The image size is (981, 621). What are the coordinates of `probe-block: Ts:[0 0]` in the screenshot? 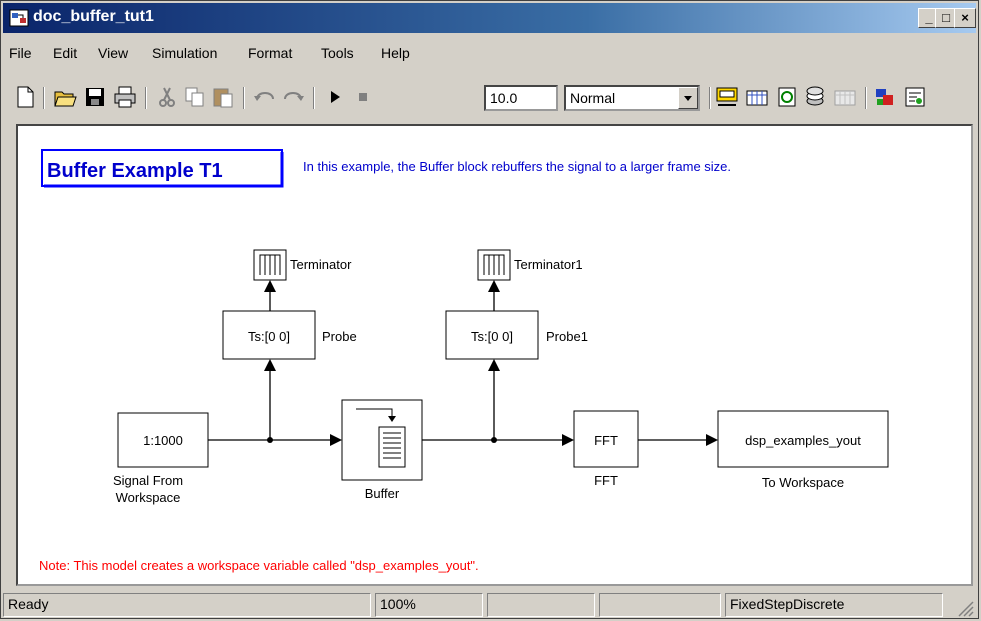 It's located at (269, 335).